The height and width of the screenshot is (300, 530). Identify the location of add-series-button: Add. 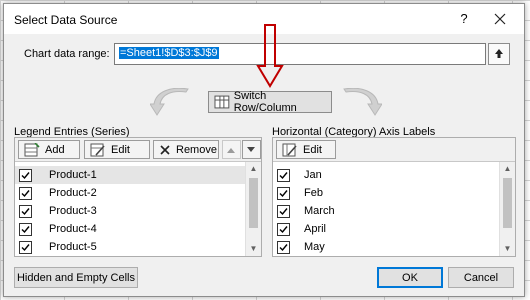
(49, 149).